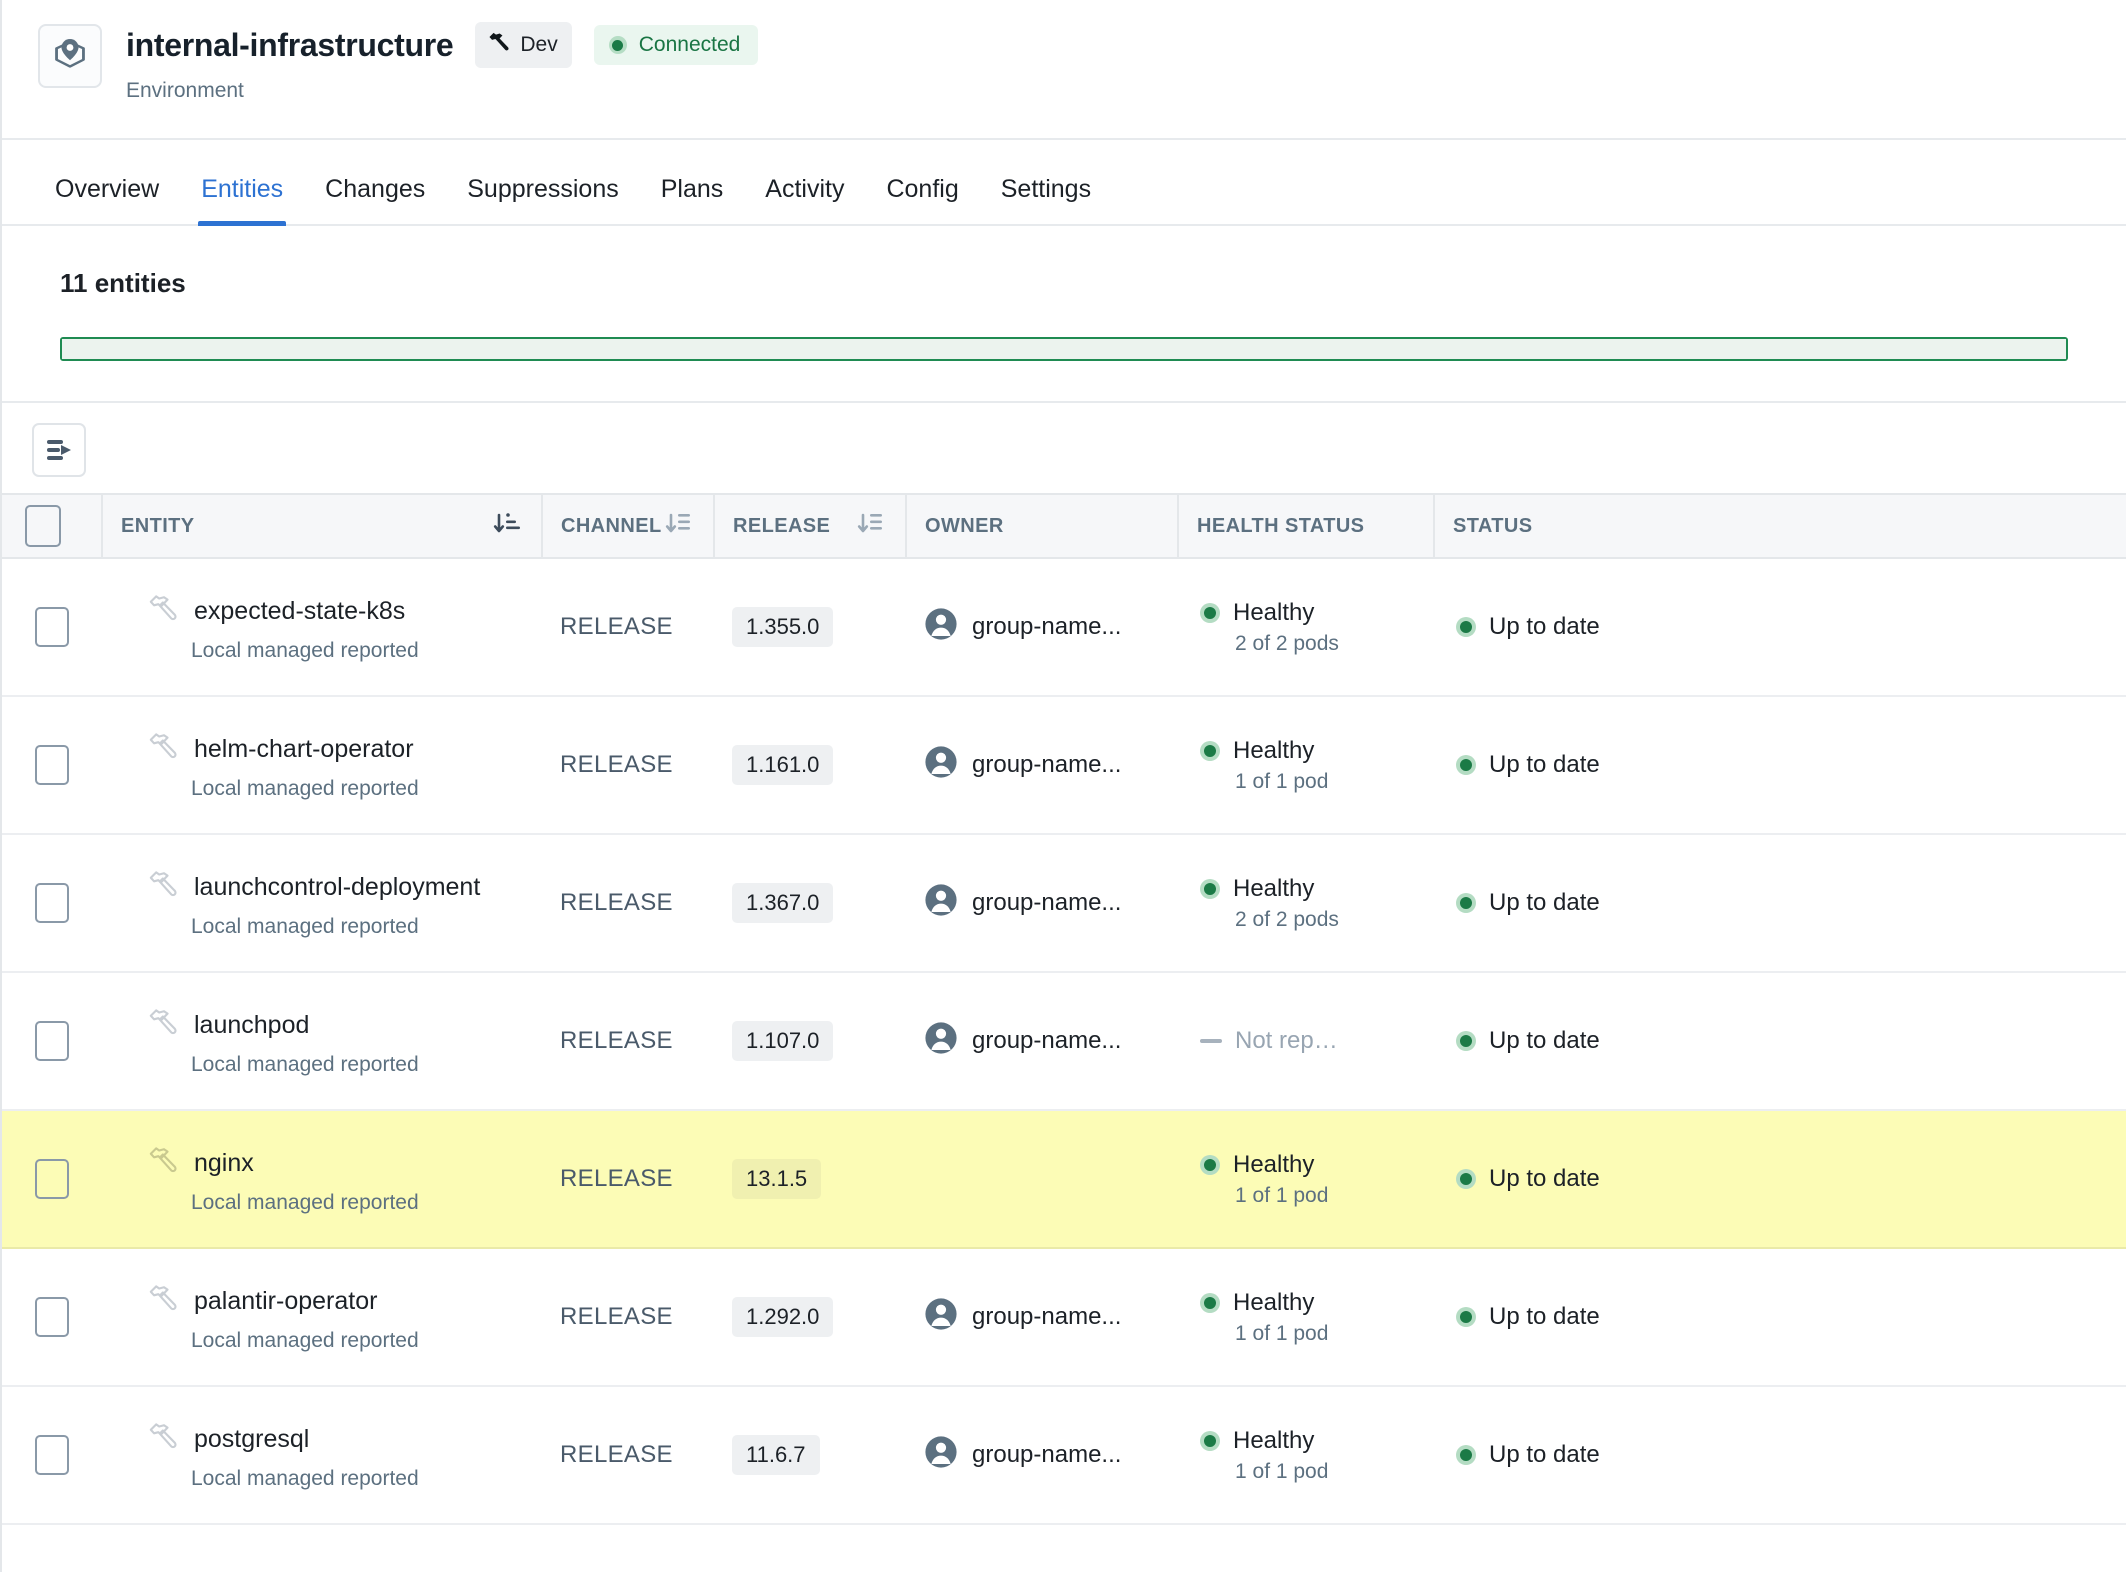 This screenshot has width=2126, height=1572. I want to click on release-cell: 1.367.0, so click(810, 903).